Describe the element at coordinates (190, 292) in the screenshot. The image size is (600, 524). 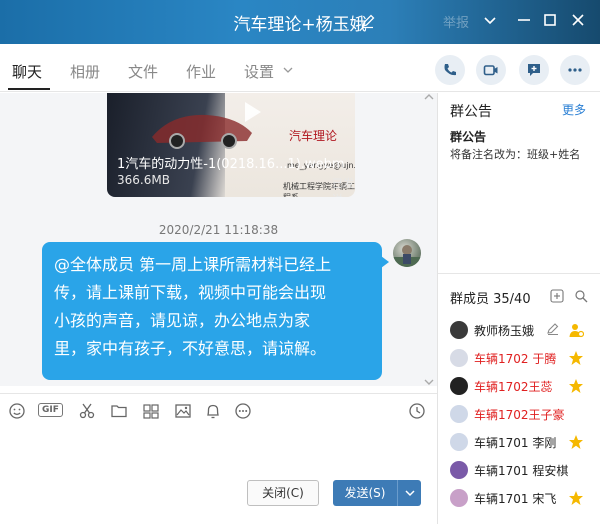
I see `message-line: 传，请上课前下载，视频中可能会出现` at that location.